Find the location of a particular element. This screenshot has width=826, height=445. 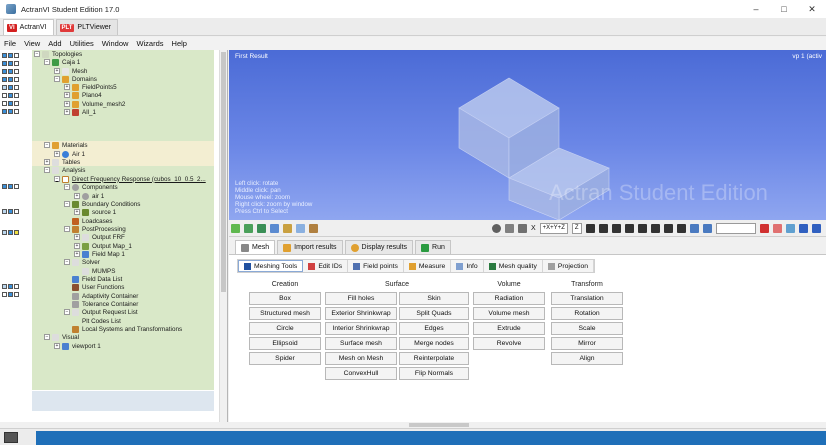

revolve-button: Revolve is located at coordinates (509, 343).